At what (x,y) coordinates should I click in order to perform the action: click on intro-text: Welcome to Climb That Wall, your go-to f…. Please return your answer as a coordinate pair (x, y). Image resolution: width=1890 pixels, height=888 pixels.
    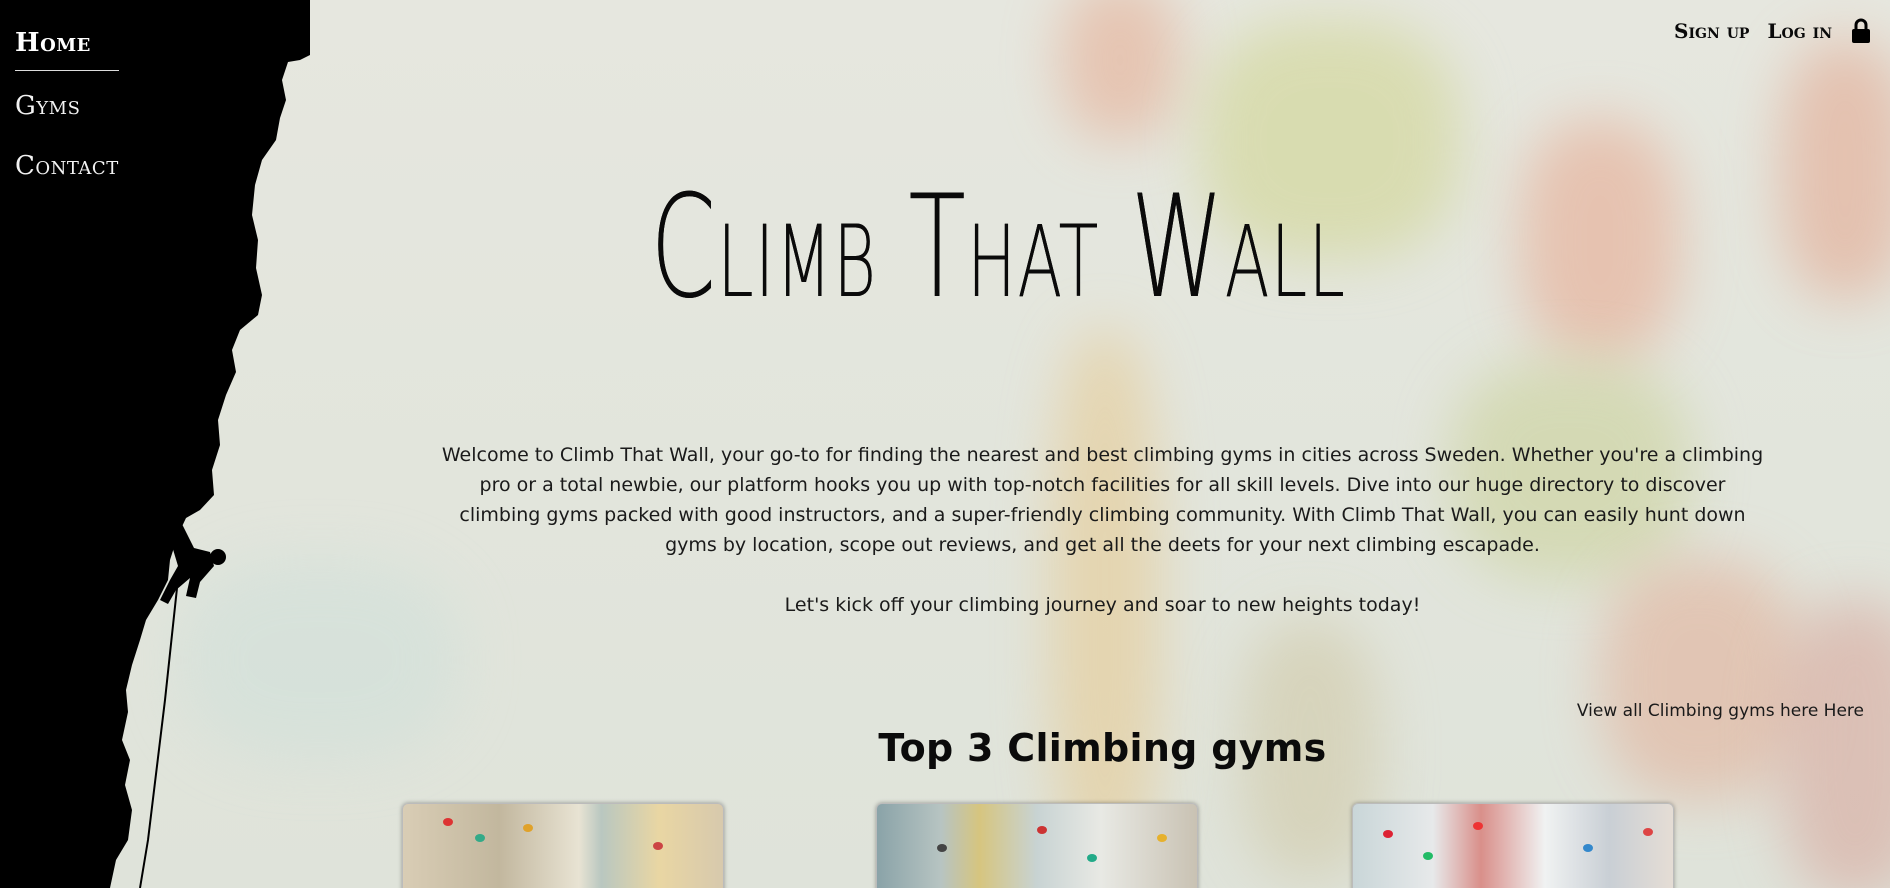
    Looking at the image, I should click on (1102, 530).